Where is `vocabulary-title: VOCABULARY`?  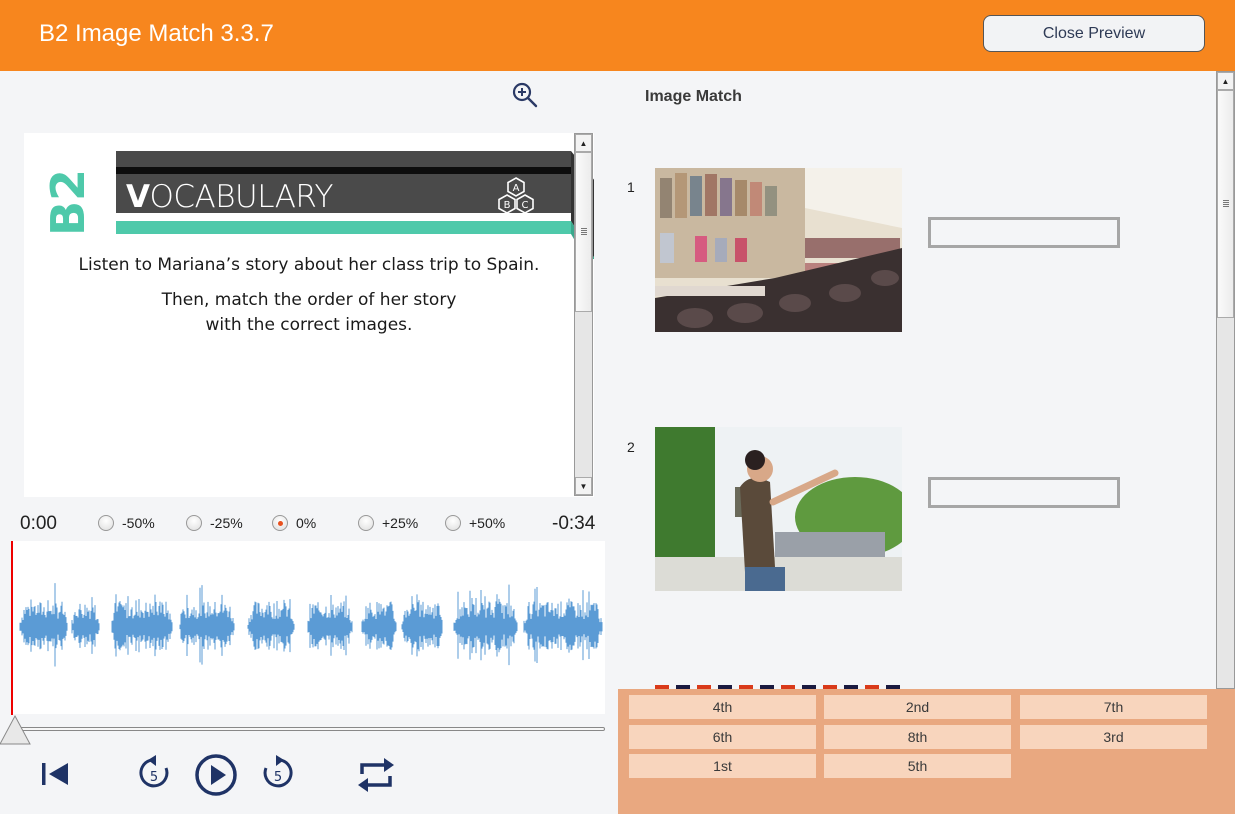 vocabulary-title: VOCABULARY is located at coordinates (229, 197).